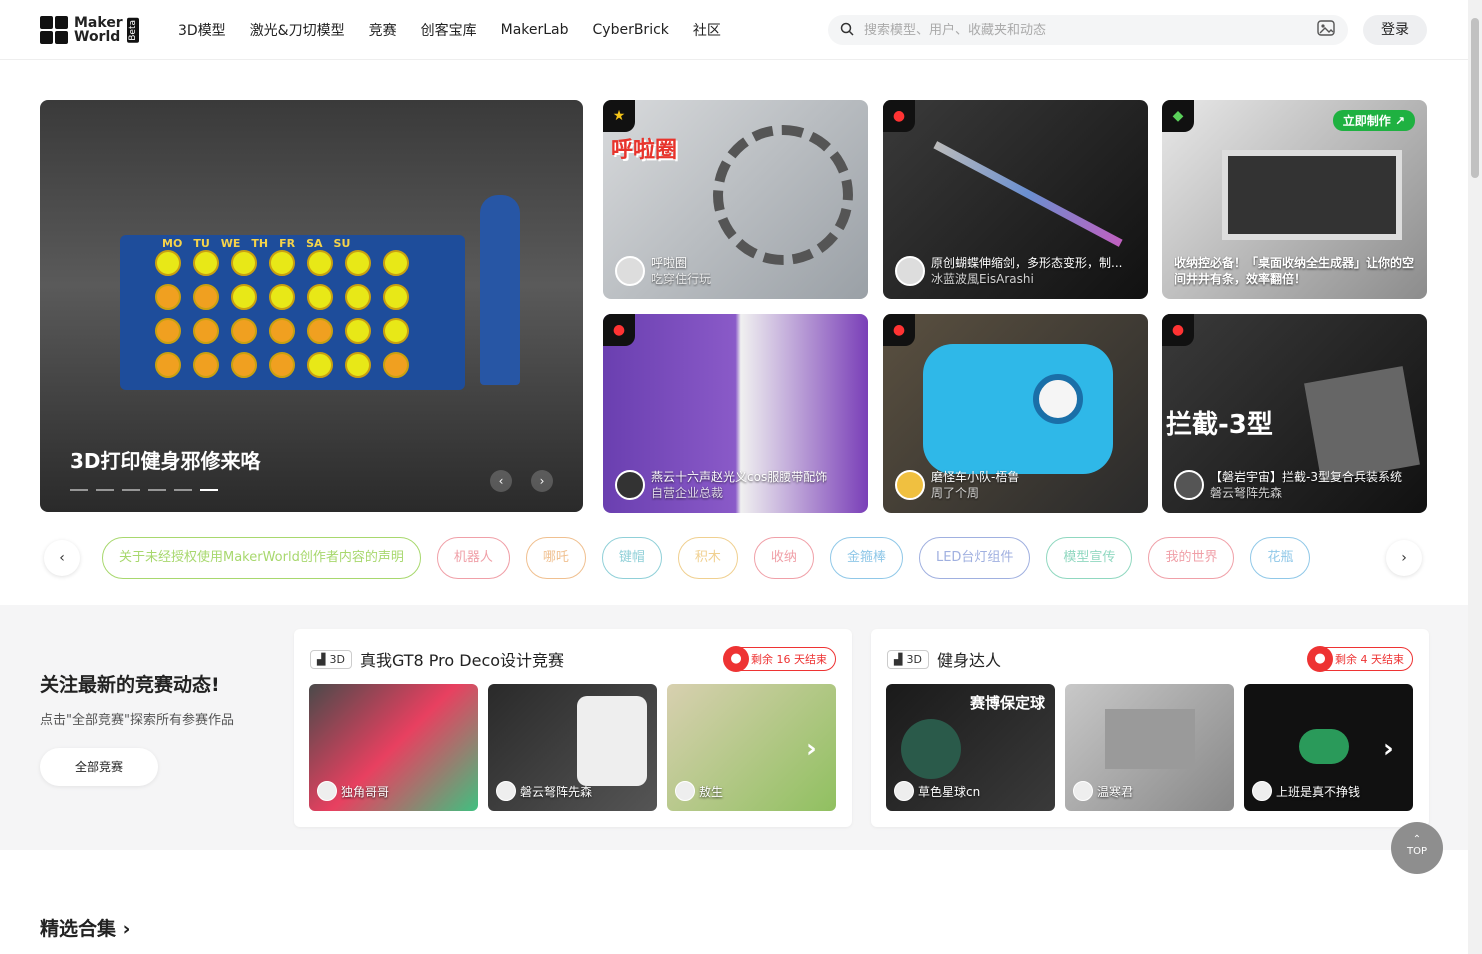 This screenshot has width=1482, height=954. What do you see at coordinates (542, 481) in the screenshot?
I see `carousel-next-button: ›` at bounding box center [542, 481].